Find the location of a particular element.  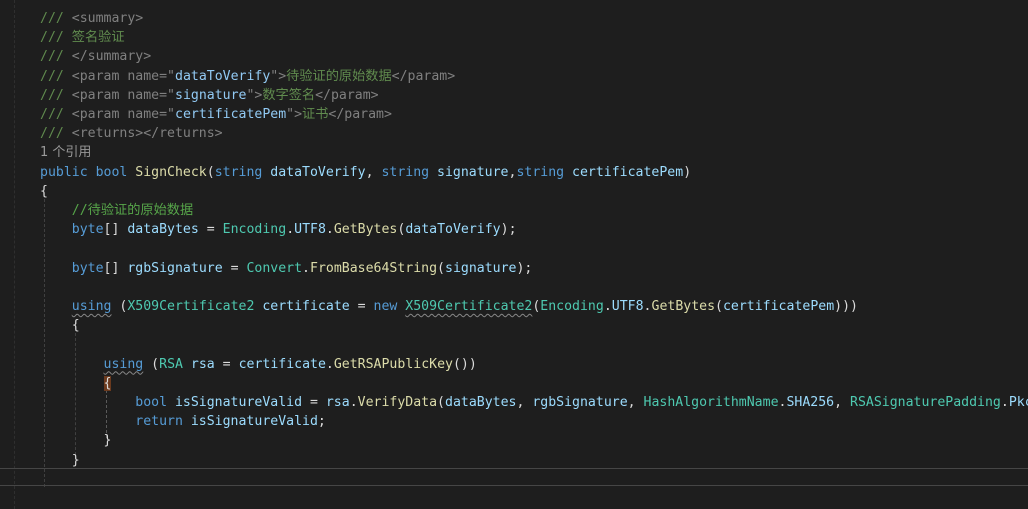

code-token: byte is located at coordinates (87, 230).